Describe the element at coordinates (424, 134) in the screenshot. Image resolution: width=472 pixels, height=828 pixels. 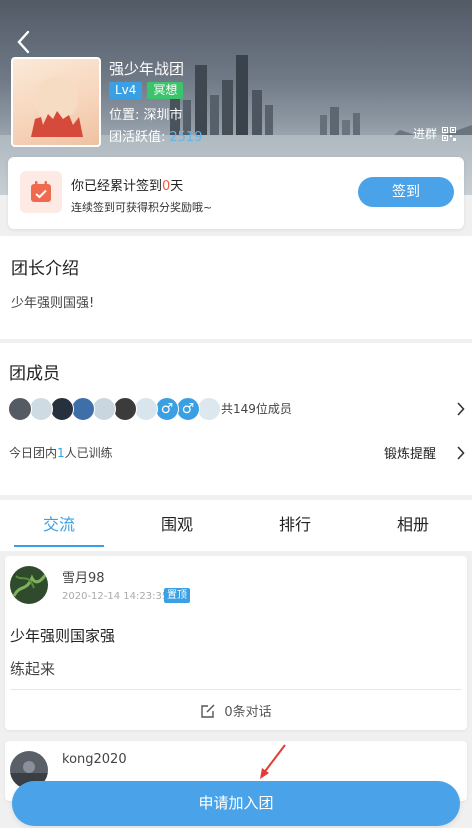
I see `join-group-label: 进群` at that location.